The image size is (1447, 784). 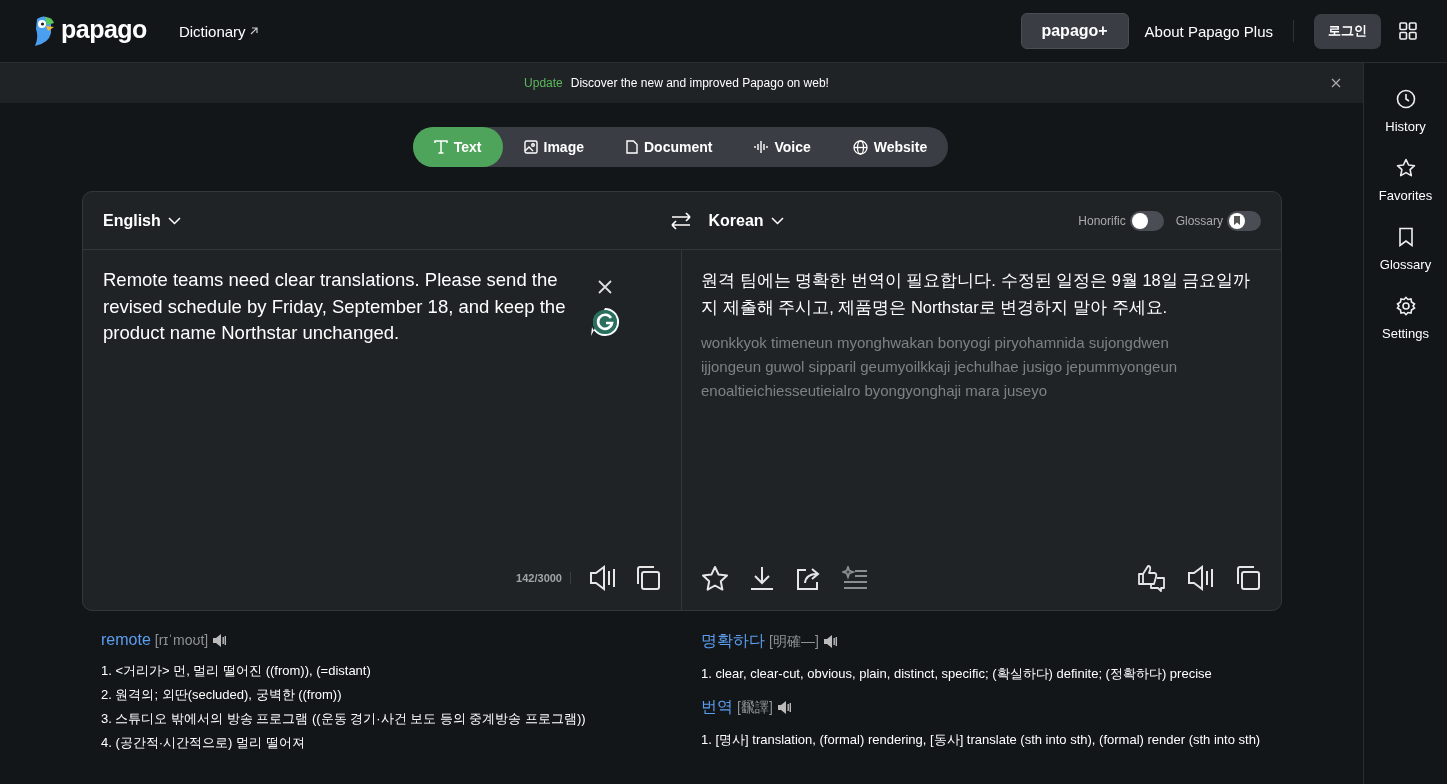 What do you see at coordinates (940, 367) in the screenshot?
I see `romanization-text: wonkkyok timeneun myonghwakan bonyogi piryohamnida sujongdwen ijjongeun guwol sipparil geumyoilkkaji jechulhae jusigo jepummyongeun enoaltieichiesseutieialro byongyonghaji mara juseyo` at bounding box center [940, 367].